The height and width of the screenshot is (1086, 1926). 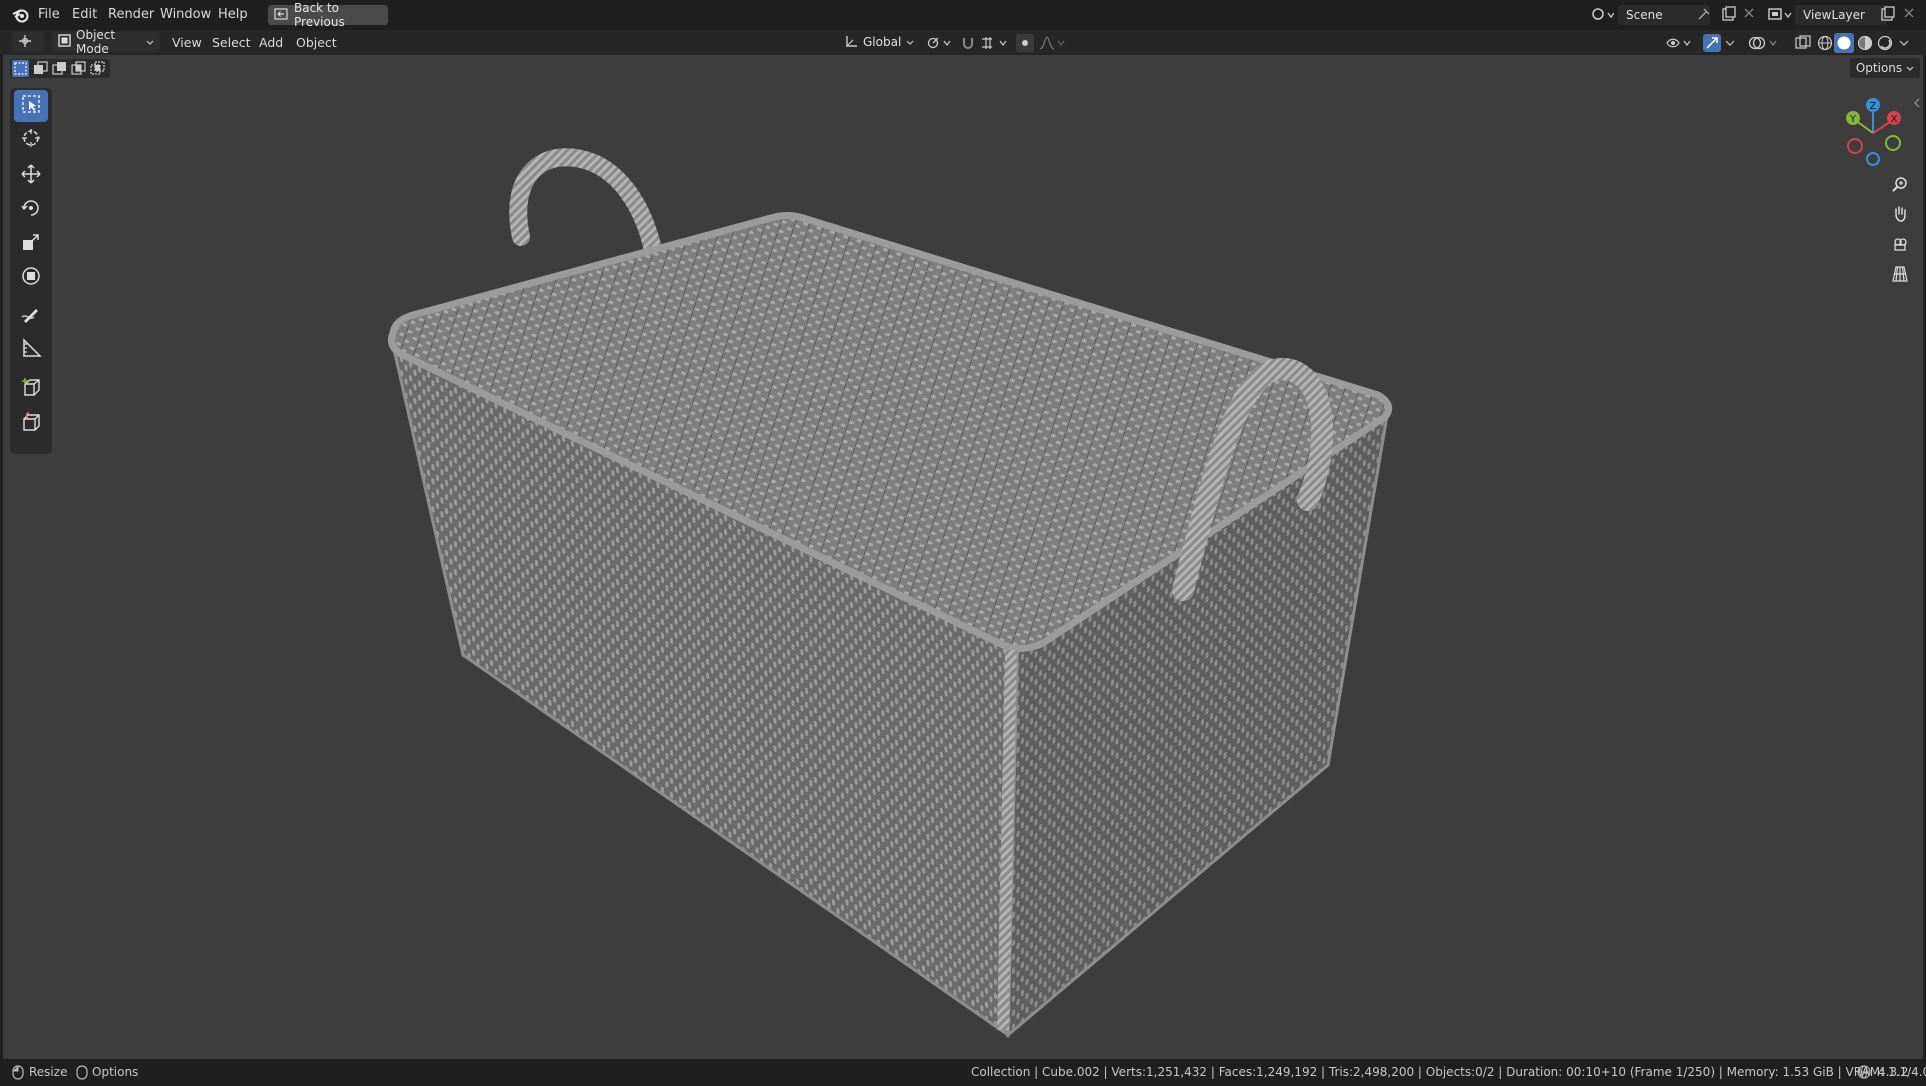 I want to click on blender-logo-icon, so click(x=21, y=17).